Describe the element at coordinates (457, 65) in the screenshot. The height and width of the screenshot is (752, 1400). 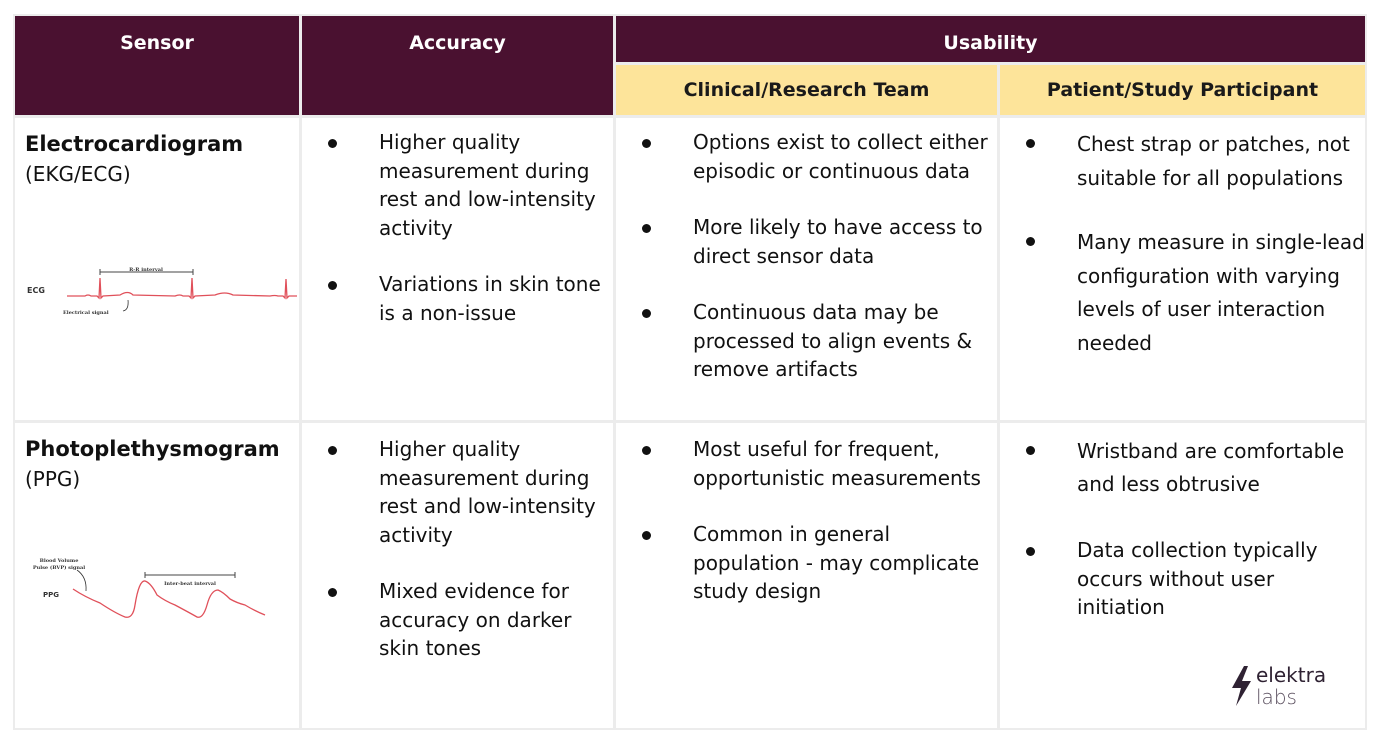
I see `header-accuracy: Accuracy` at that location.